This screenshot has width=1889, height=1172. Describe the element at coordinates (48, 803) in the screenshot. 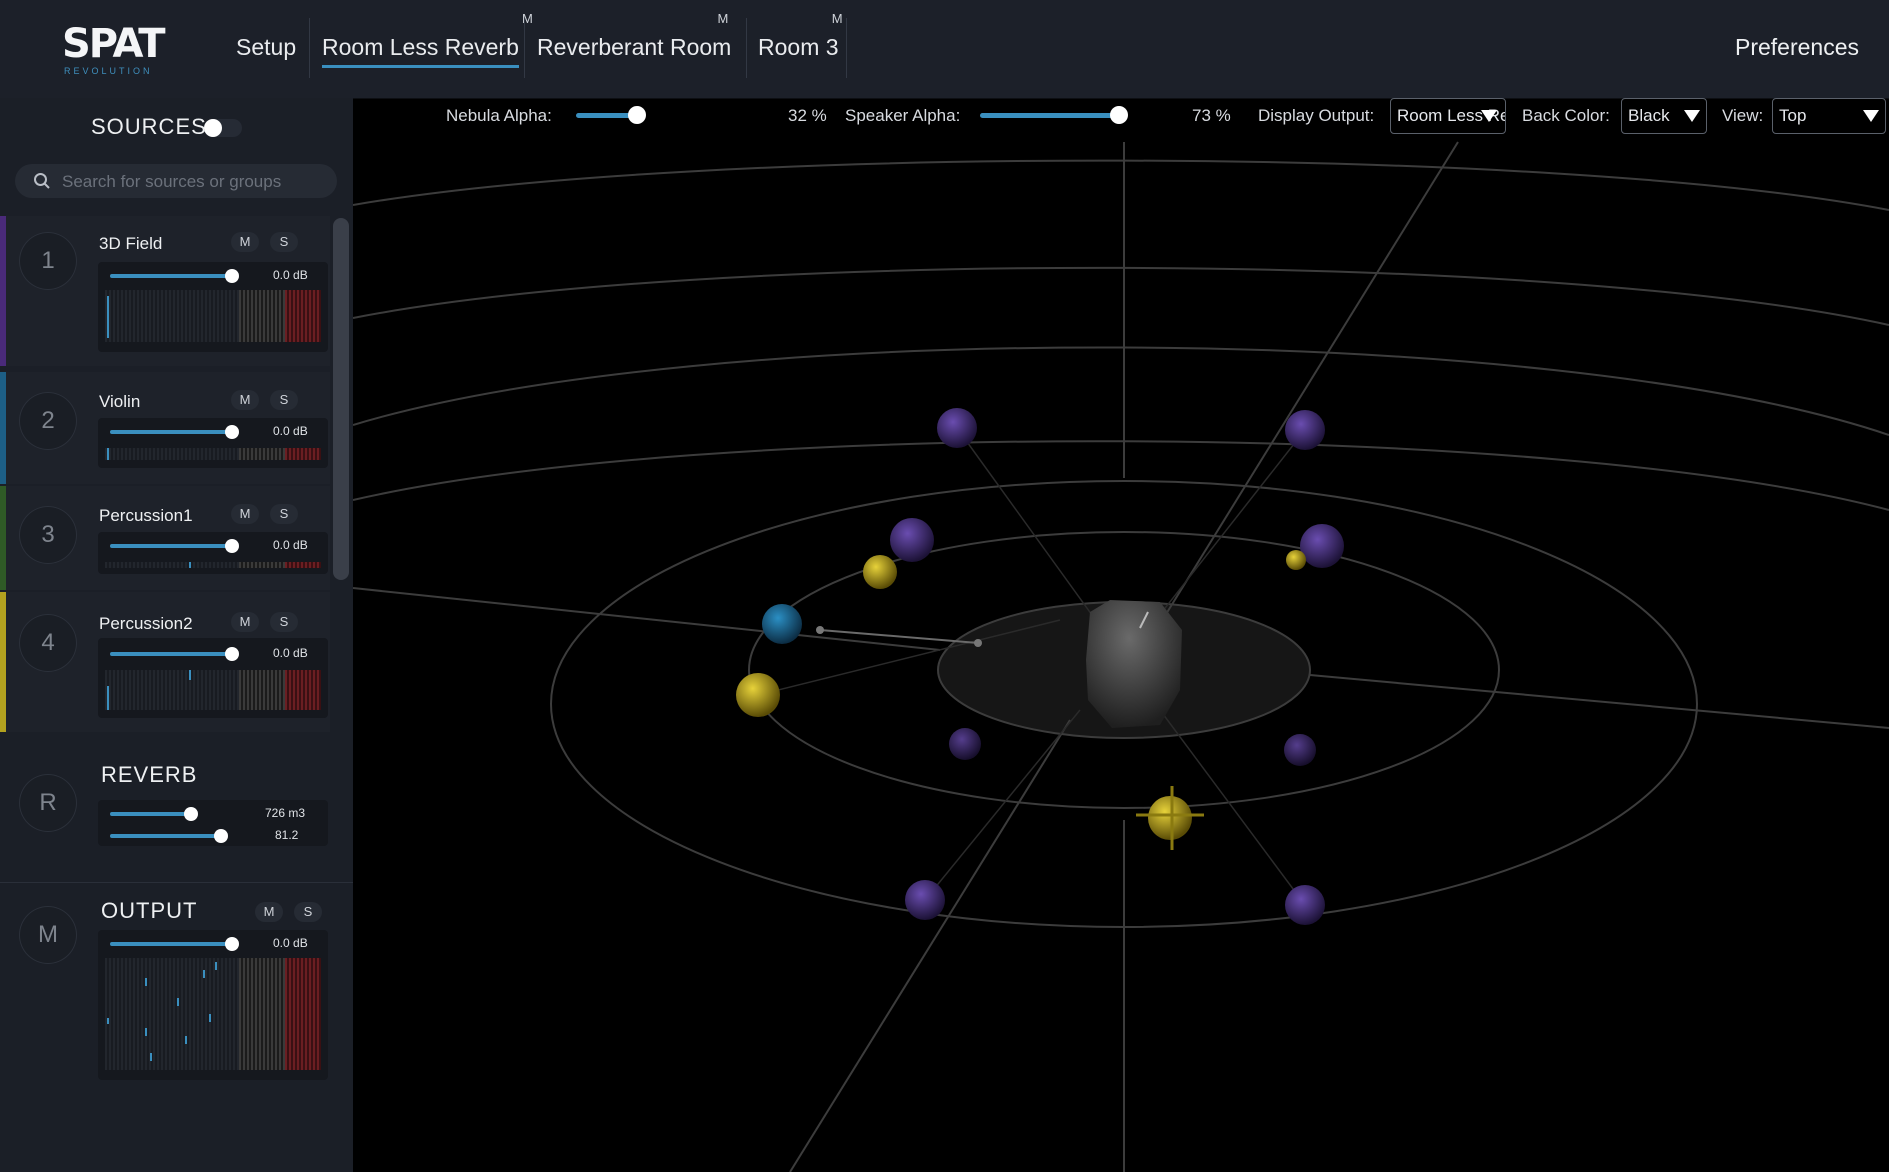

I see `reverb-badge: R` at that location.